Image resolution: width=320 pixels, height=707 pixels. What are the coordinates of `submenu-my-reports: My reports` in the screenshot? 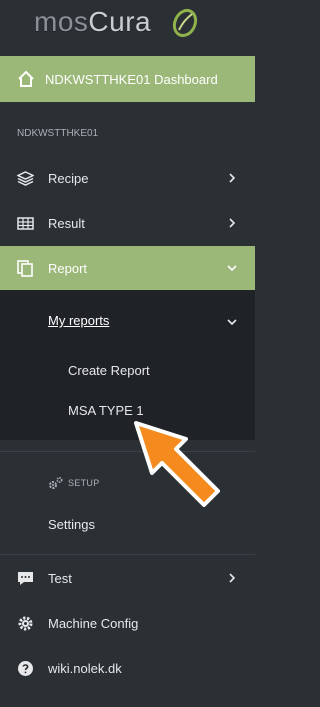 It's located at (78, 320).